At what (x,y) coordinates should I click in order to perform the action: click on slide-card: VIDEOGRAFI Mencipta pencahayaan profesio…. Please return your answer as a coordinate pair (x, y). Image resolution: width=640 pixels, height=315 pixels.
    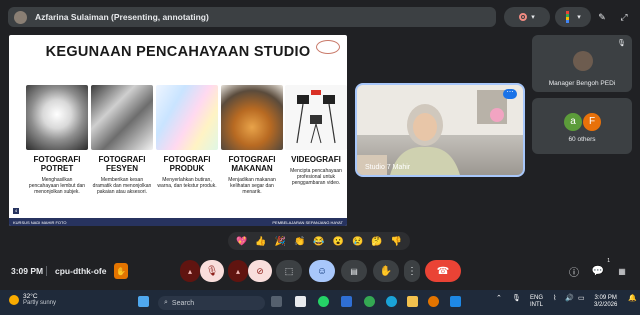
    Looking at the image, I should click on (316, 135).